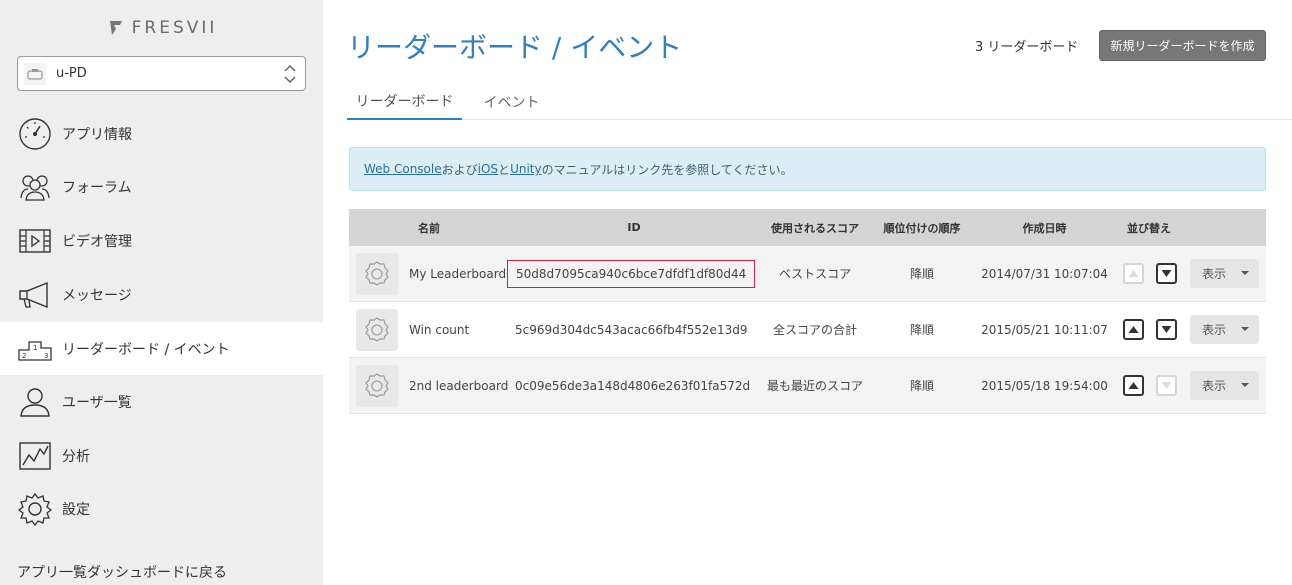 This screenshot has height=585, width=1292. I want to click on video-film-icon, so click(35, 241).